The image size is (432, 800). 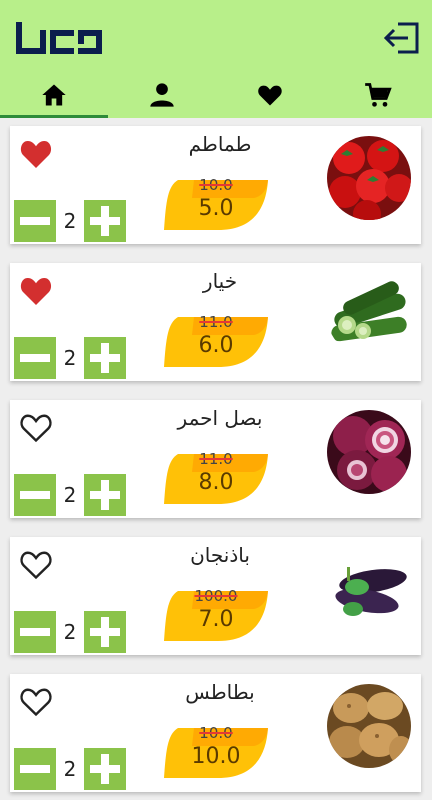 I want to click on product-card: 2 باذنجان 100.0 7.0, so click(x=215, y=596).